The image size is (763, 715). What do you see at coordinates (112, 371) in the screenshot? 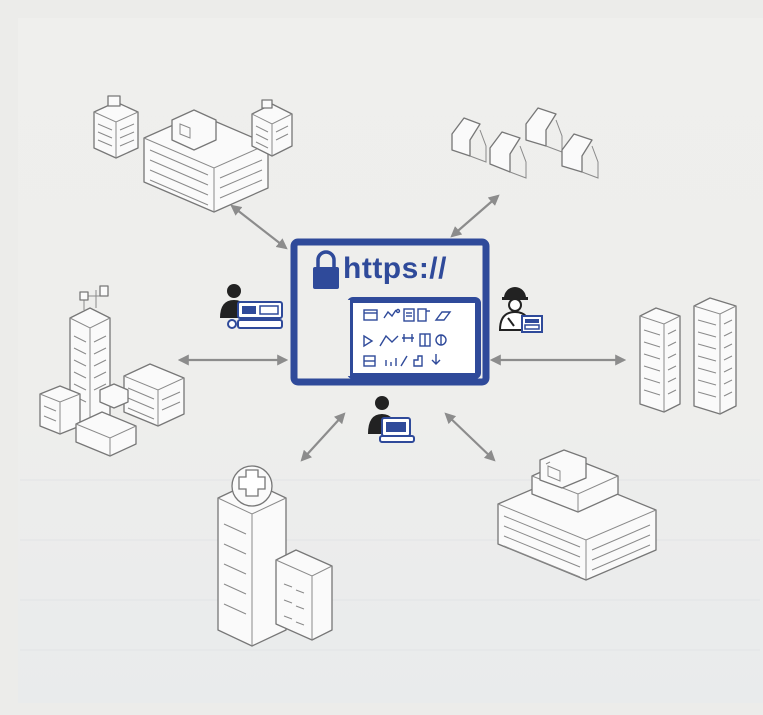
I see `industrial-complex` at bounding box center [112, 371].